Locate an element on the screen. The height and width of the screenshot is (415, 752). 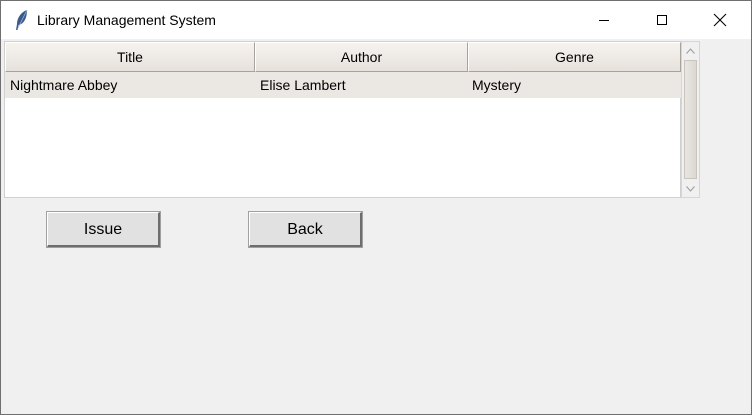
chevron-down-icon is located at coordinates (690, 188).